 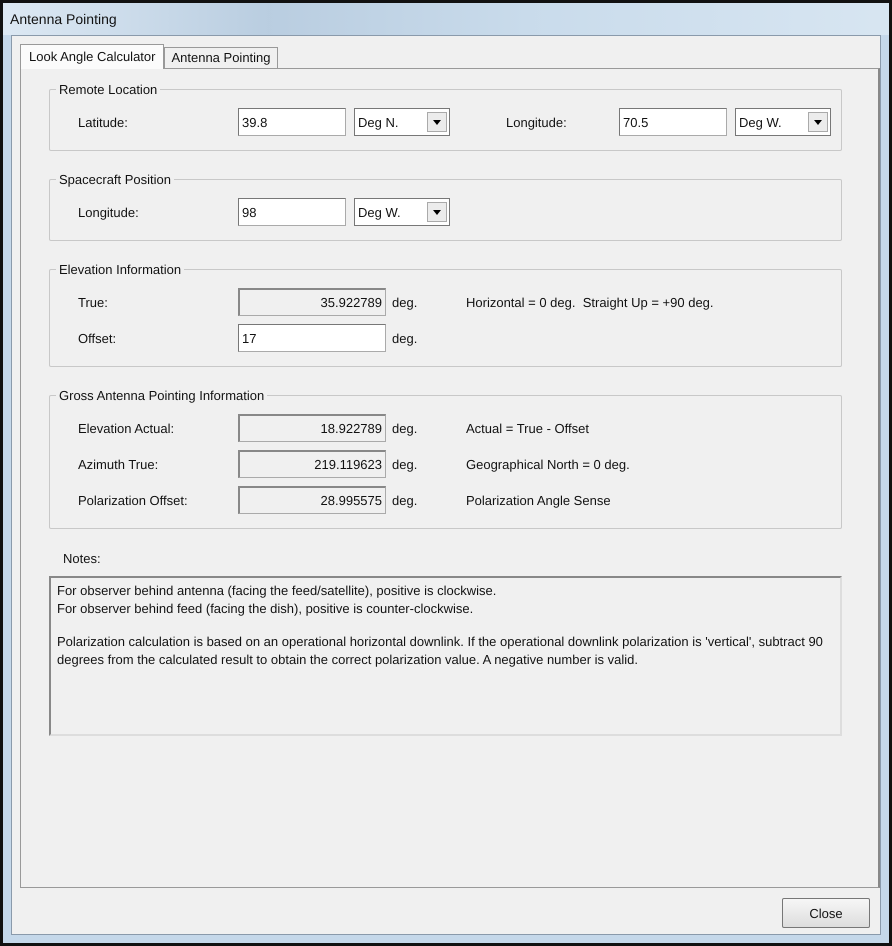 What do you see at coordinates (92, 56) in the screenshot?
I see `tab: Look Angle Calculator` at bounding box center [92, 56].